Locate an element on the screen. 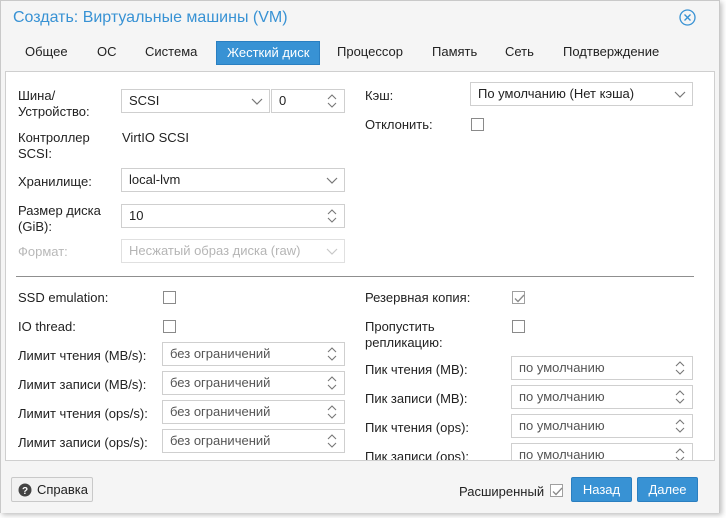  skip-replication-label-line1: Пропустить is located at coordinates (400, 326).